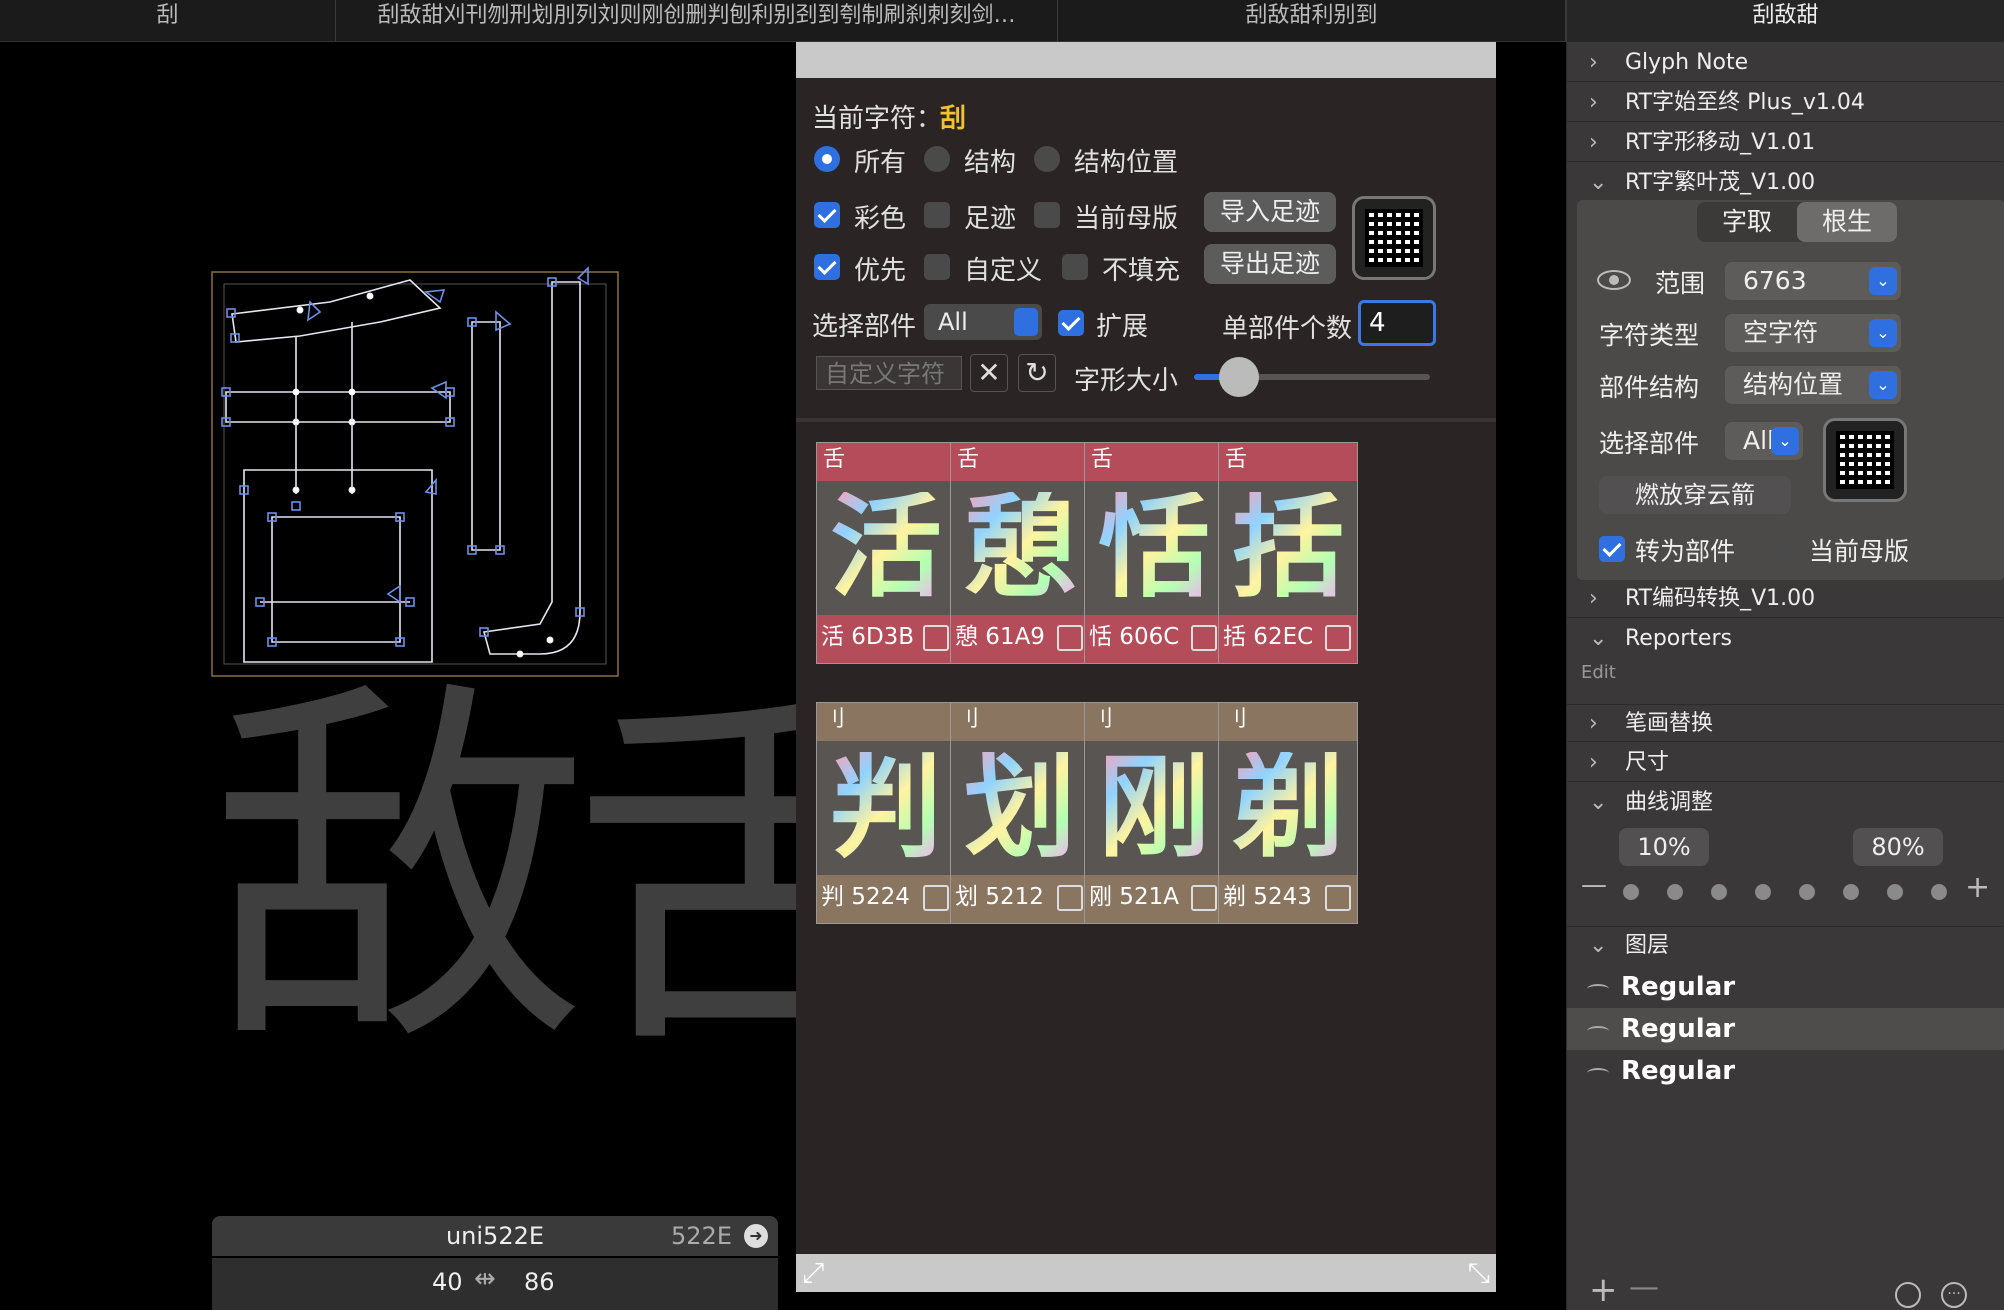  I want to click on result-card: 刂剃剃 5243, so click(1288, 813).